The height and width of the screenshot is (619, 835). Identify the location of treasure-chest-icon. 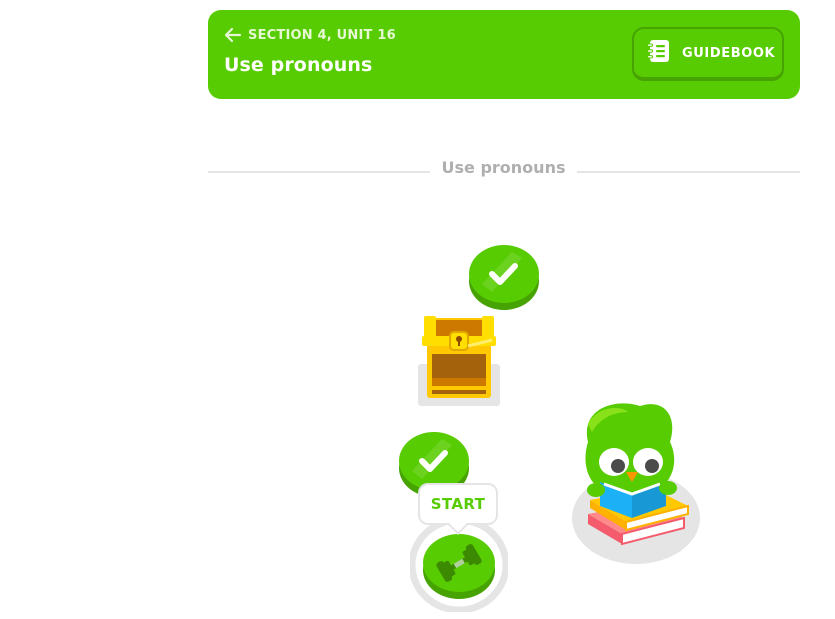
(459, 361).